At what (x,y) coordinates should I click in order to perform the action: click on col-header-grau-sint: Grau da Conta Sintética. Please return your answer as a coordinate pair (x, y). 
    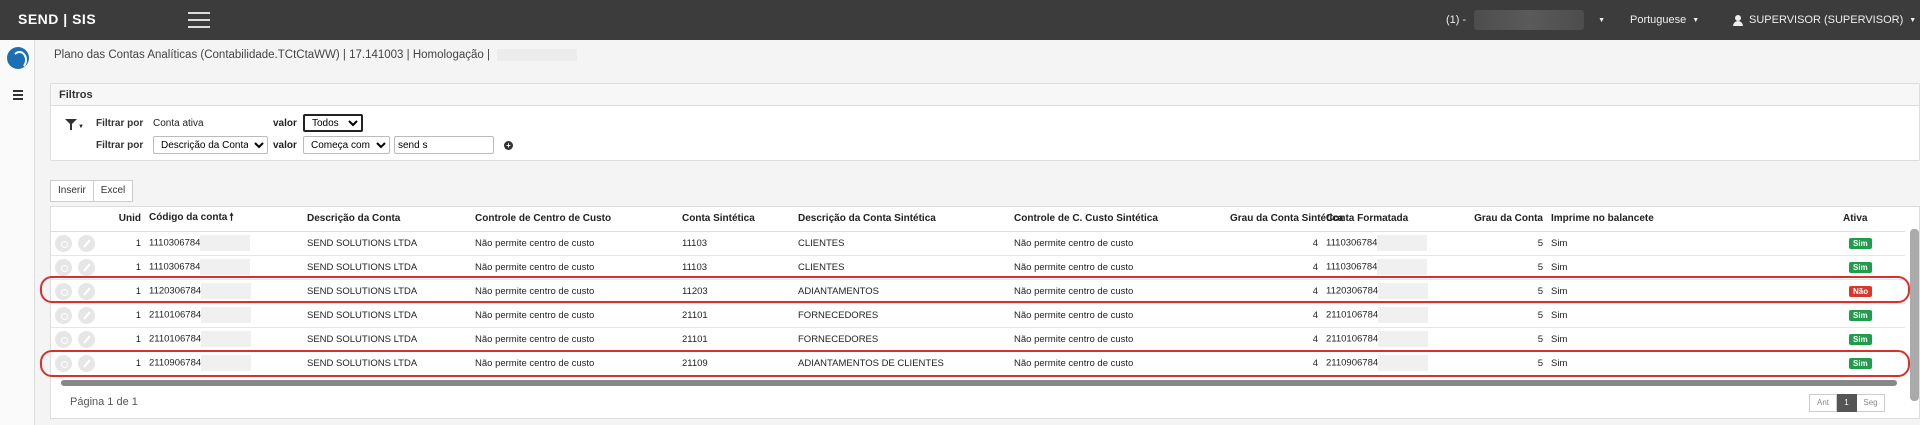
    Looking at the image, I should click on (1284, 219).